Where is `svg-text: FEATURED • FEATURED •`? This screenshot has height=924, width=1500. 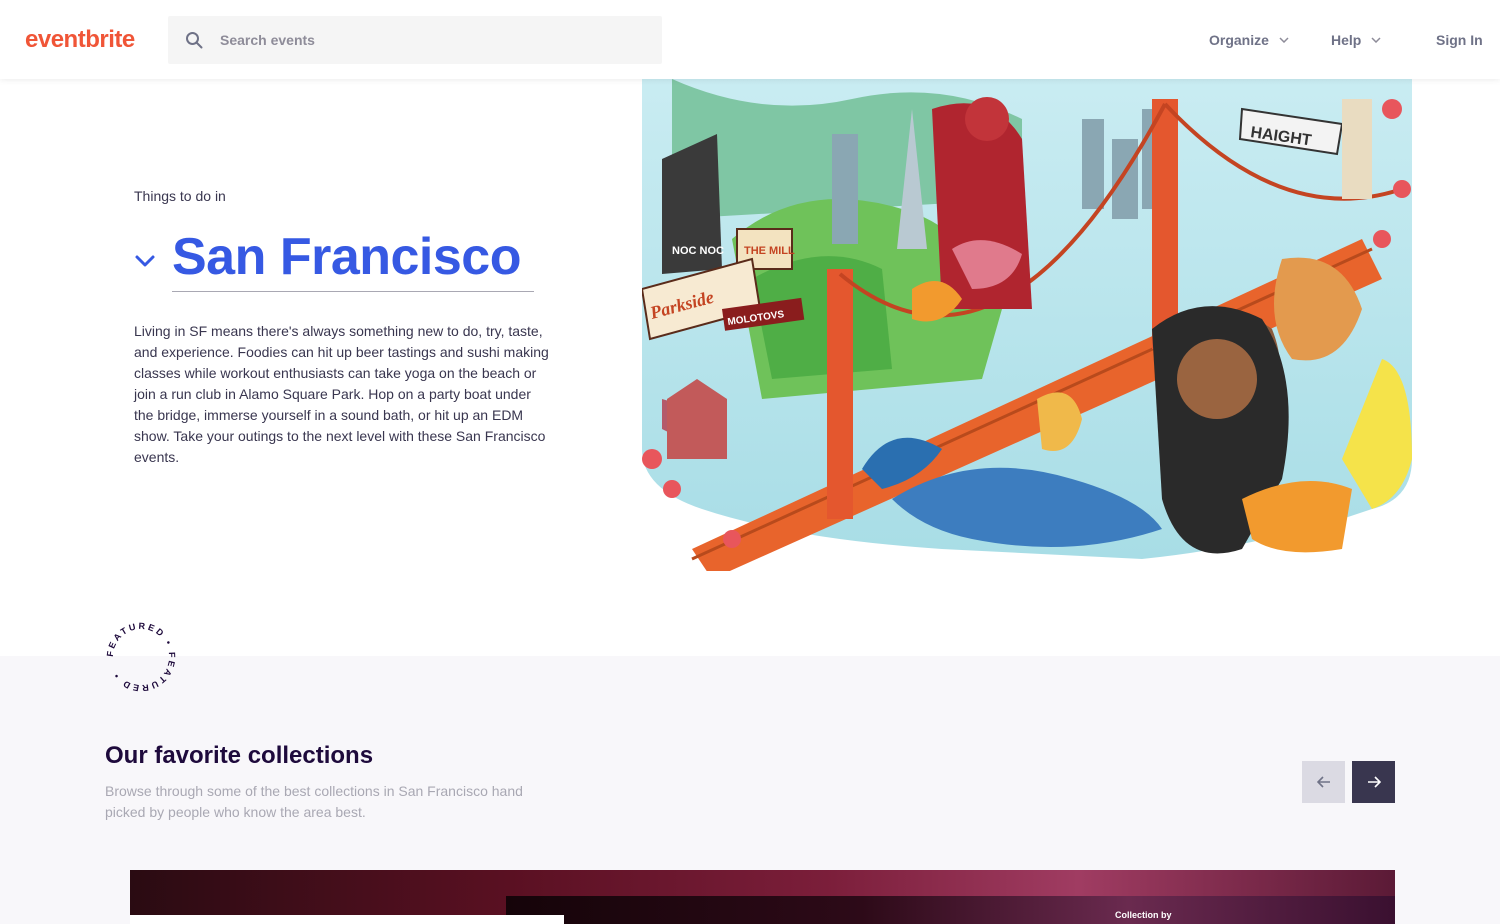 svg-text: FEATURED • FEATURED • is located at coordinates (141, 657).